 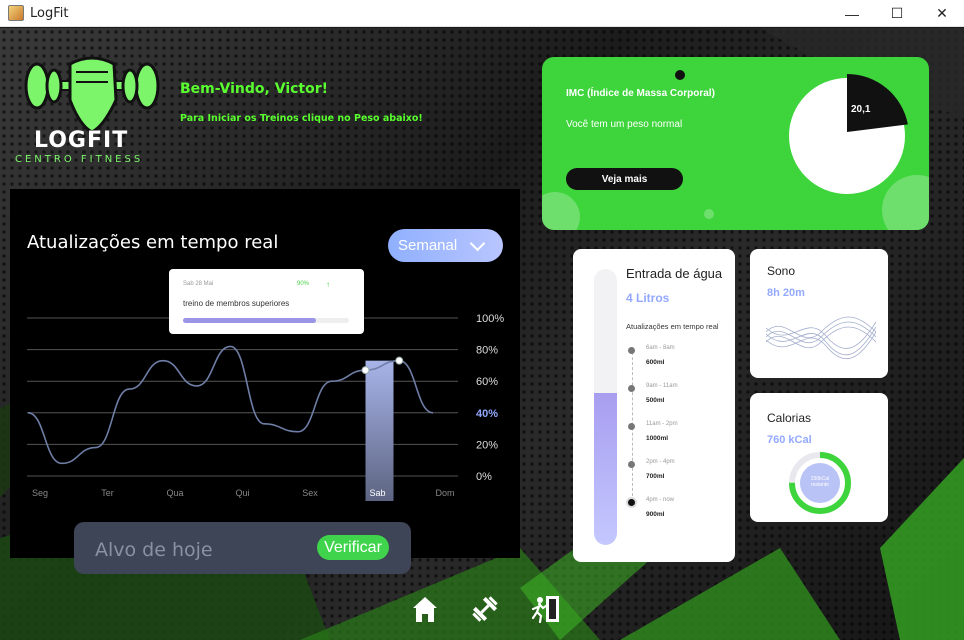 What do you see at coordinates (848, 134) in the screenshot?
I see `imc-pie-chart` at bounding box center [848, 134].